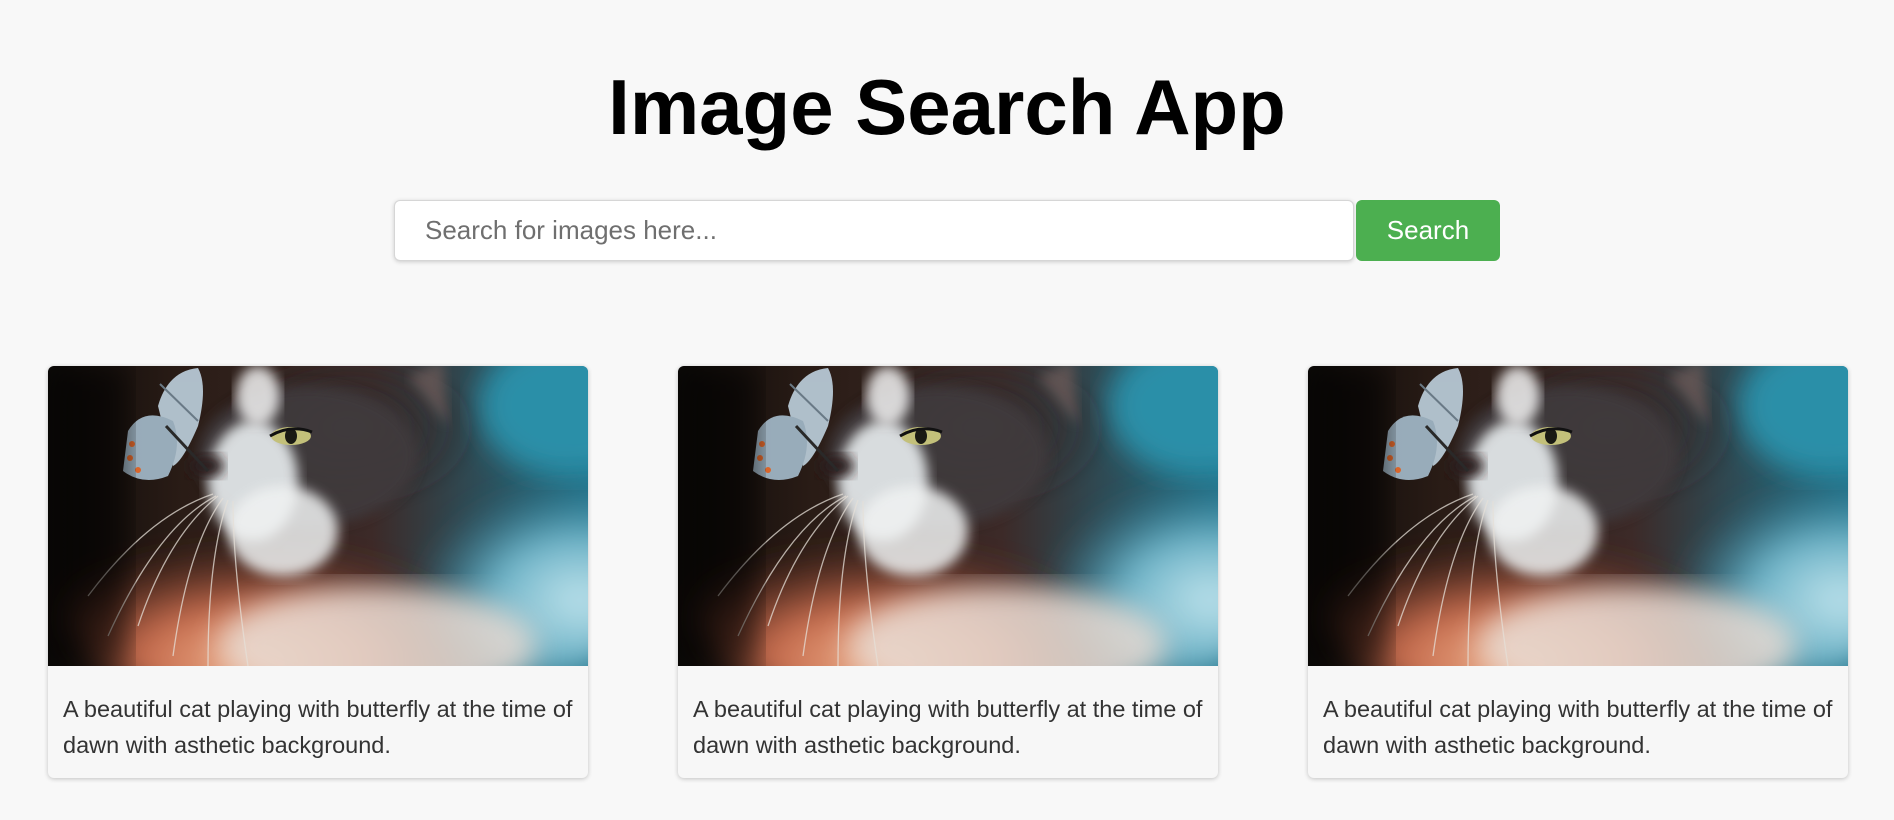 The image size is (1894, 820). Describe the element at coordinates (947, 107) in the screenshot. I see `page-title: Image Search App` at that location.